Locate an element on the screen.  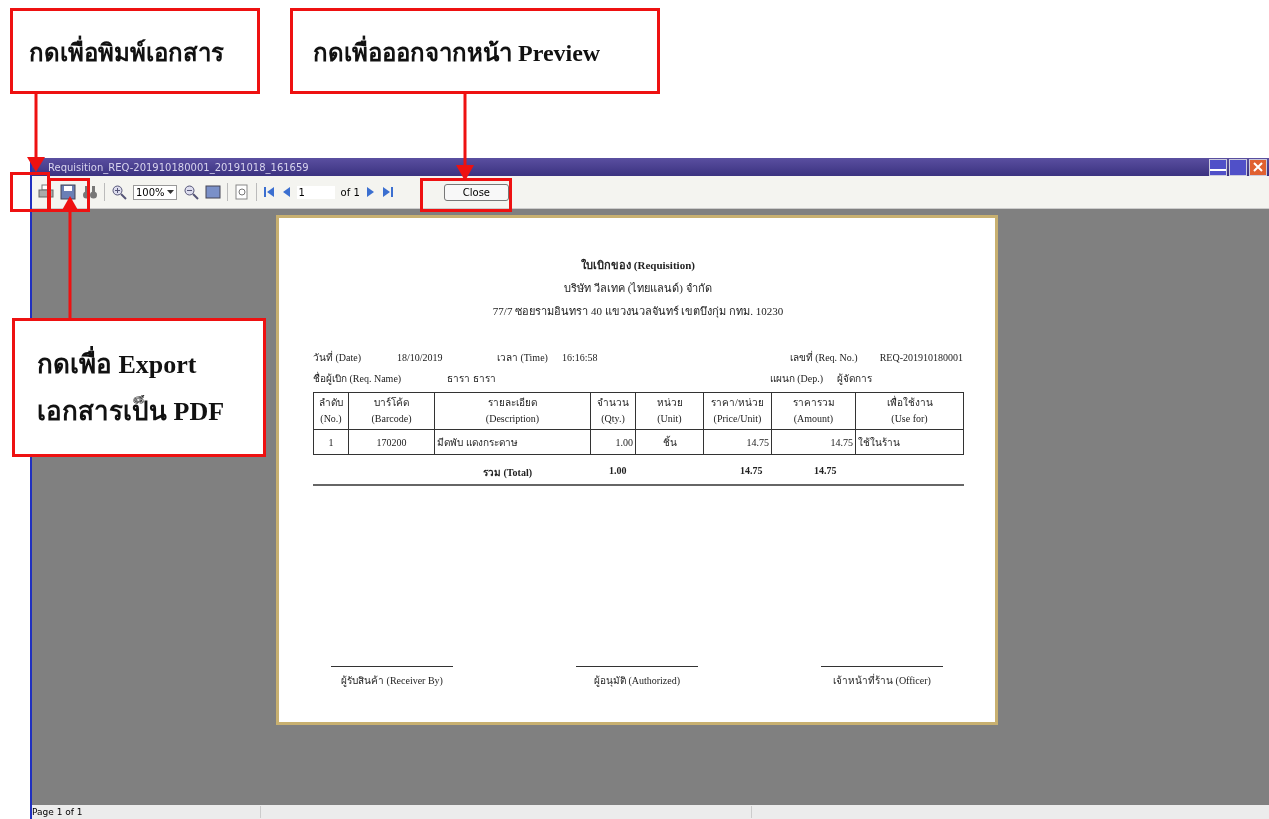
signature-label: ผู้อนุมัติ (Authorized) is located at coordinates (637, 681).